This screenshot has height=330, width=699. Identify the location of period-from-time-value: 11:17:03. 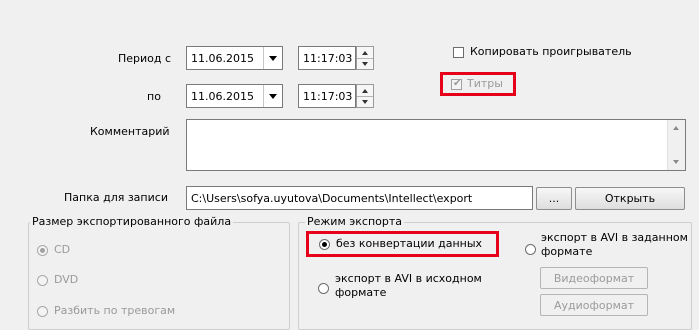
(328, 58).